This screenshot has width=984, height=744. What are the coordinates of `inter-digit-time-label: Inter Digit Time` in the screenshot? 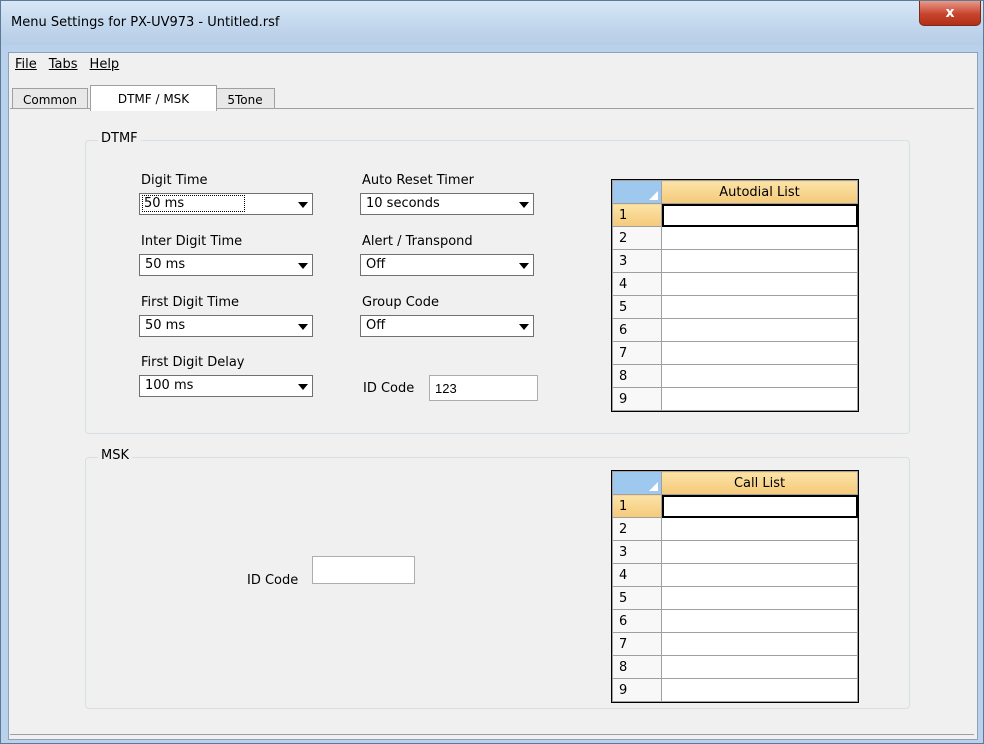 It's located at (192, 241).